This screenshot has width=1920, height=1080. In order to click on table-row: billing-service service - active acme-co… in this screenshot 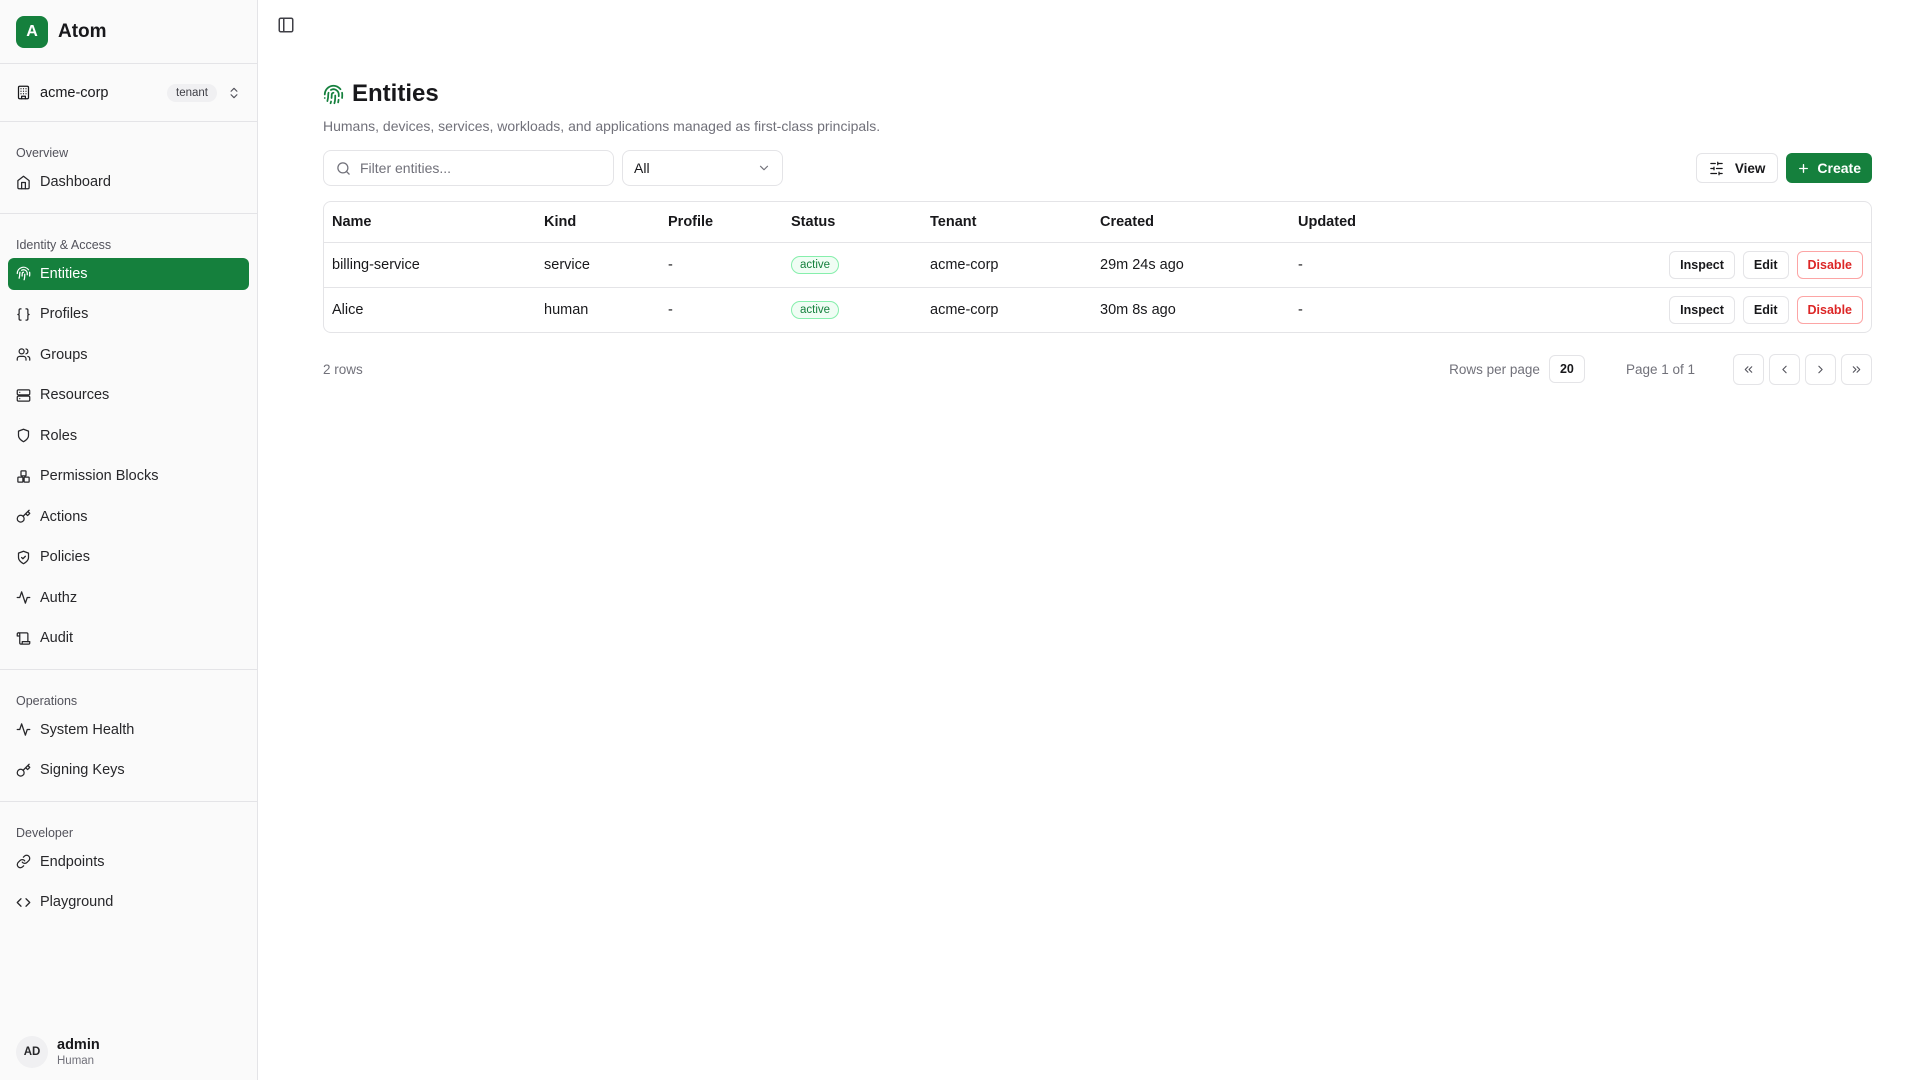, I will do `click(1097, 264)`.